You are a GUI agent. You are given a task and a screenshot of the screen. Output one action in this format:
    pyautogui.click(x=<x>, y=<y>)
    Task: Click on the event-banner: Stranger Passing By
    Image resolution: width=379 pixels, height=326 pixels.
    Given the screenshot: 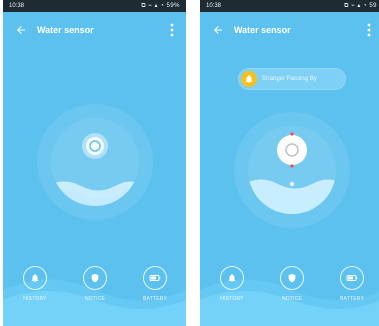 What is the action you would take?
    pyautogui.click(x=292, y=79)
    